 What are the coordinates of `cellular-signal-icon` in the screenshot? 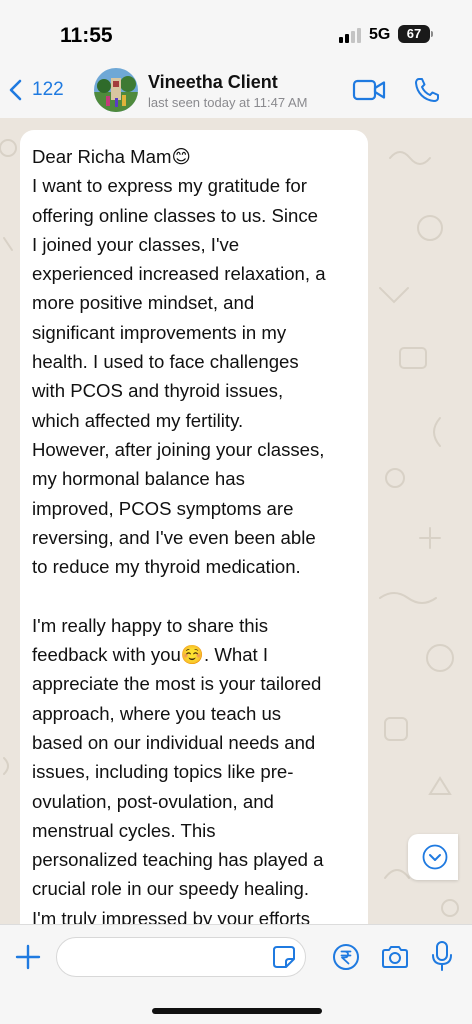 It's located at (351, 35).